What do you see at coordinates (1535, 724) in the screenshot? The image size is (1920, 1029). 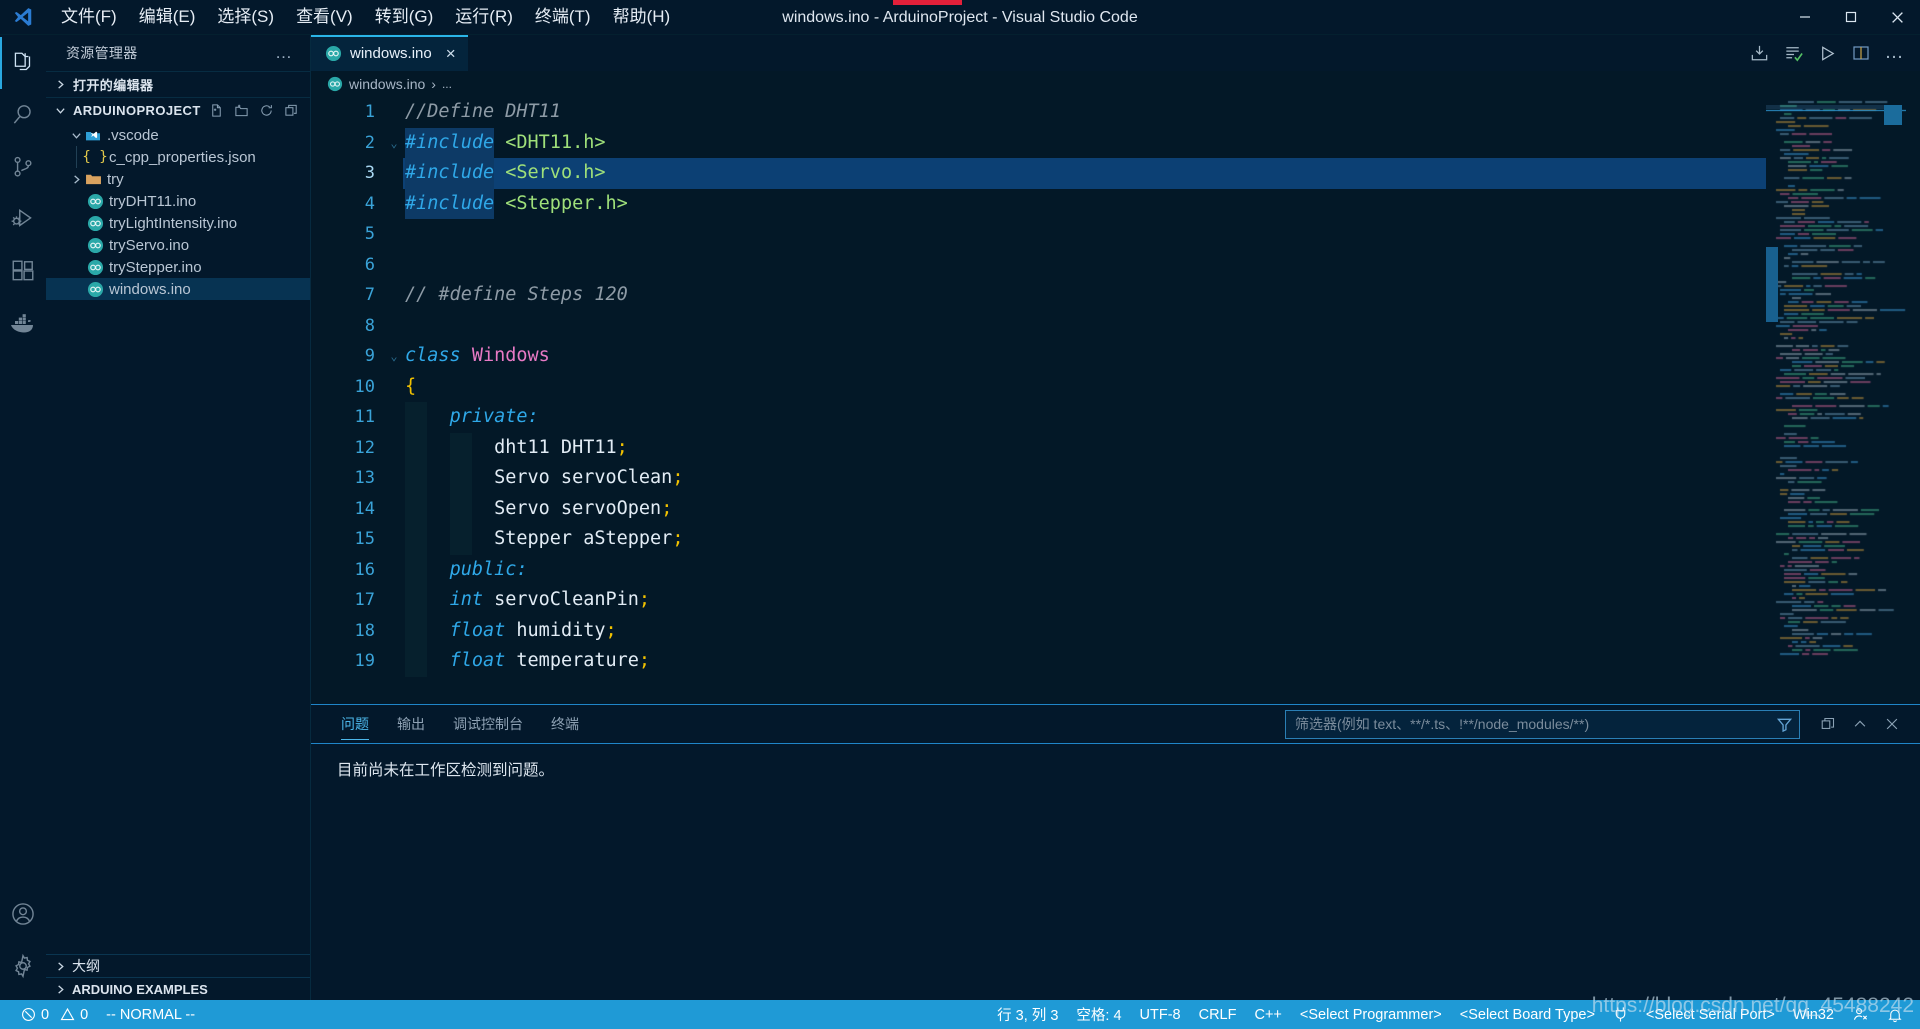 I see `filter-input` at bounding box center [1535, 724].